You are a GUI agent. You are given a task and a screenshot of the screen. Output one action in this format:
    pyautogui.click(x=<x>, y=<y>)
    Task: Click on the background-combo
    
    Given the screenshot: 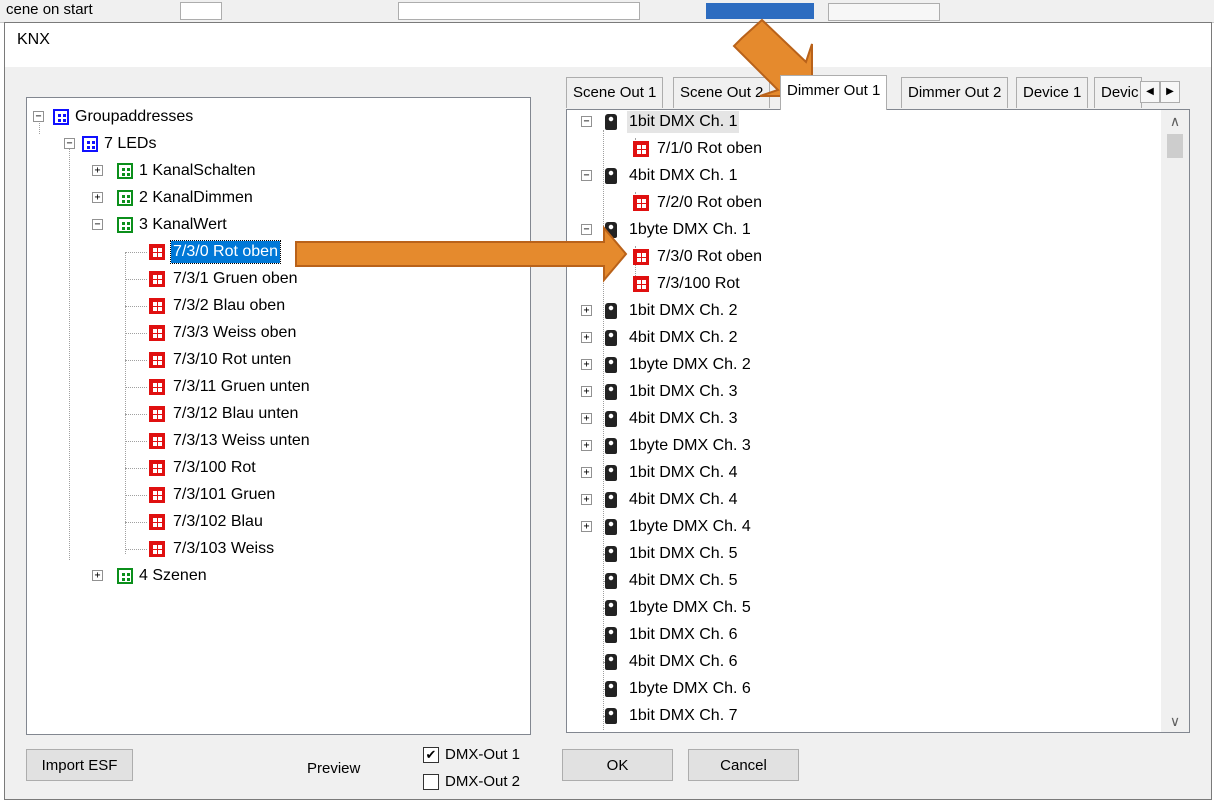 What is the action you would take?
    pyautogui.click(x=201, y=11)
    